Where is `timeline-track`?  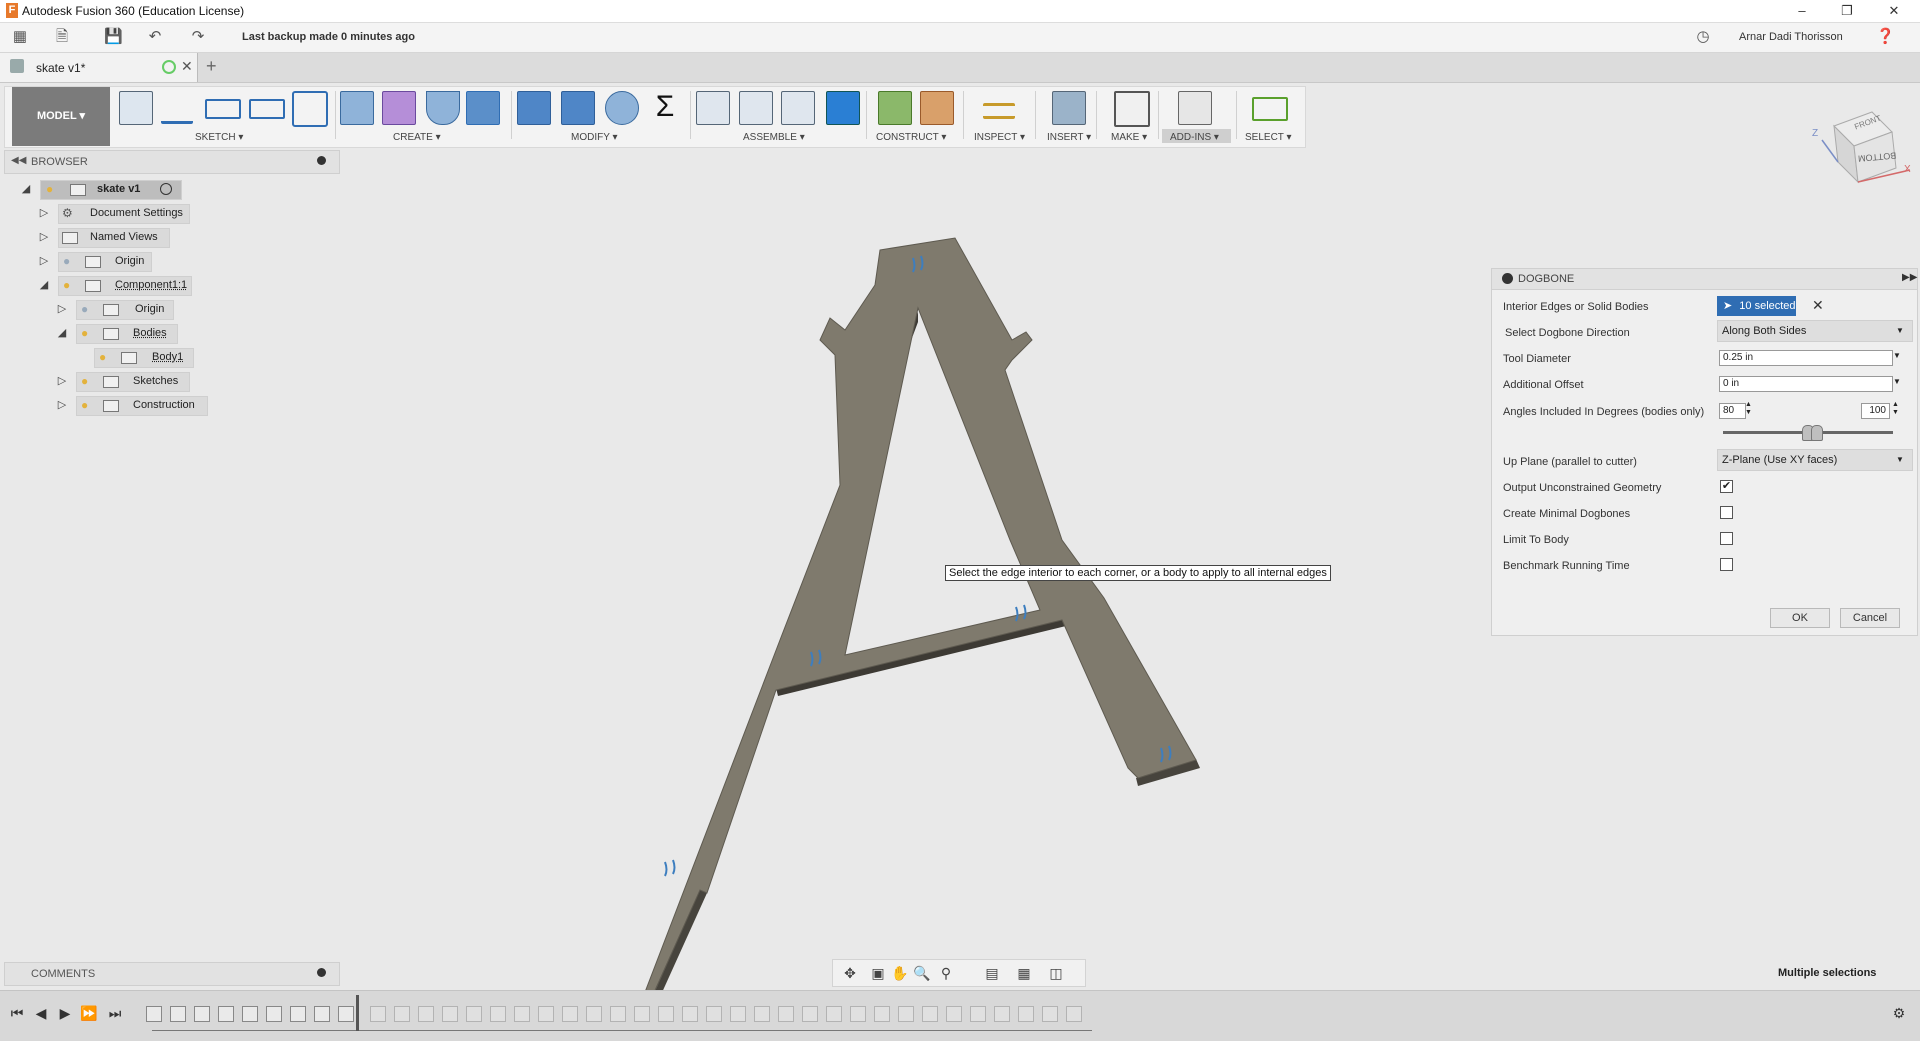
timeline-track is located at coordinates (622, 1030).